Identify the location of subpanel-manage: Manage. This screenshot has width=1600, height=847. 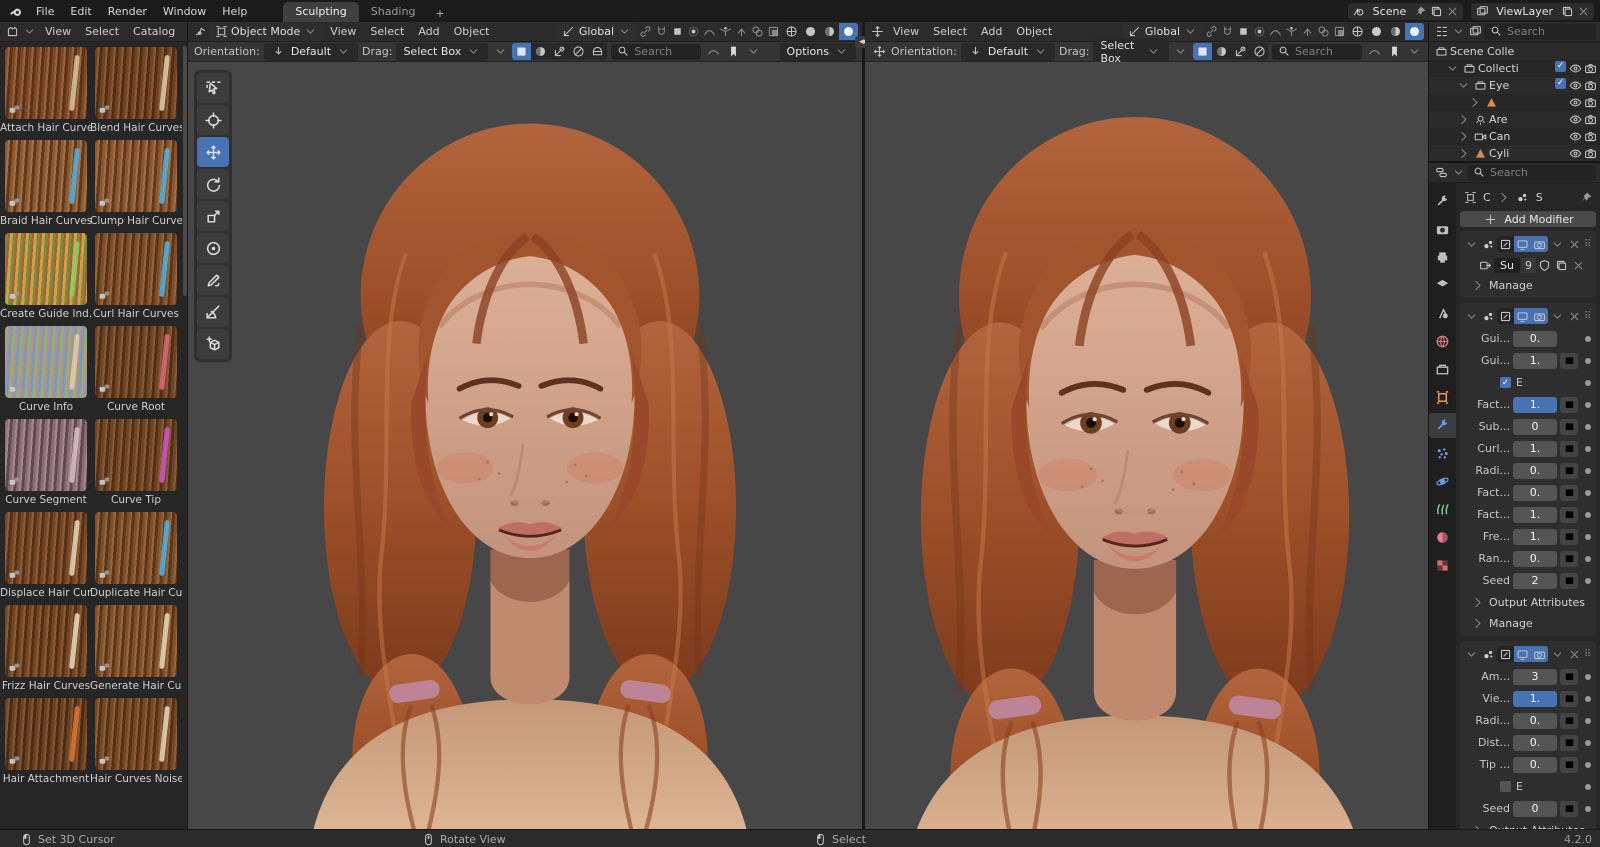
(1528, 285).